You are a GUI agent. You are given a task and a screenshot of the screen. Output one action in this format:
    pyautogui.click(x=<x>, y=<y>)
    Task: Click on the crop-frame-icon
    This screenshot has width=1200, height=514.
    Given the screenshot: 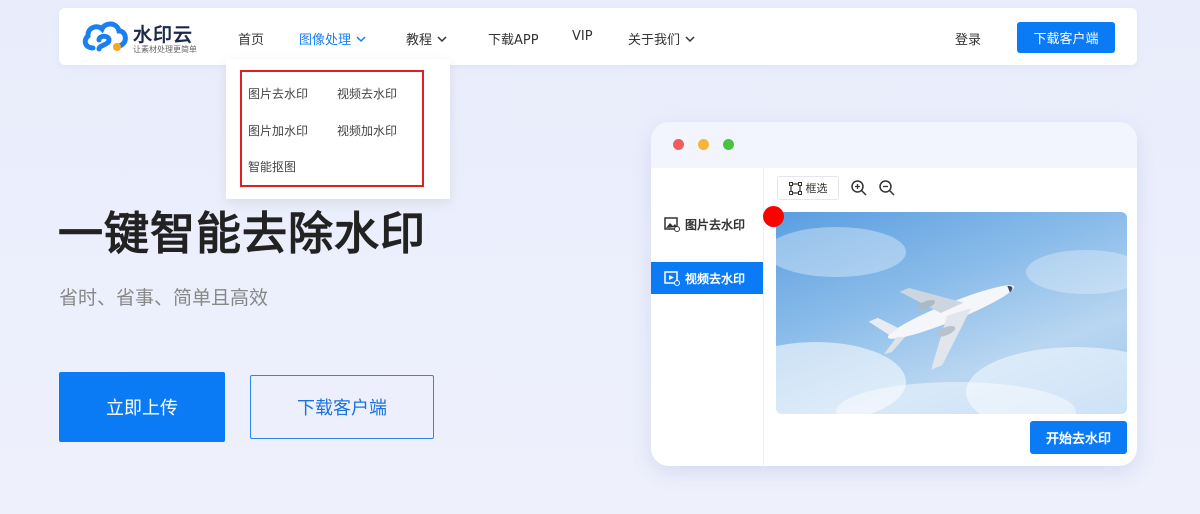 What is the action you would take?
    pyautogui.click(x=795, y=188)
    